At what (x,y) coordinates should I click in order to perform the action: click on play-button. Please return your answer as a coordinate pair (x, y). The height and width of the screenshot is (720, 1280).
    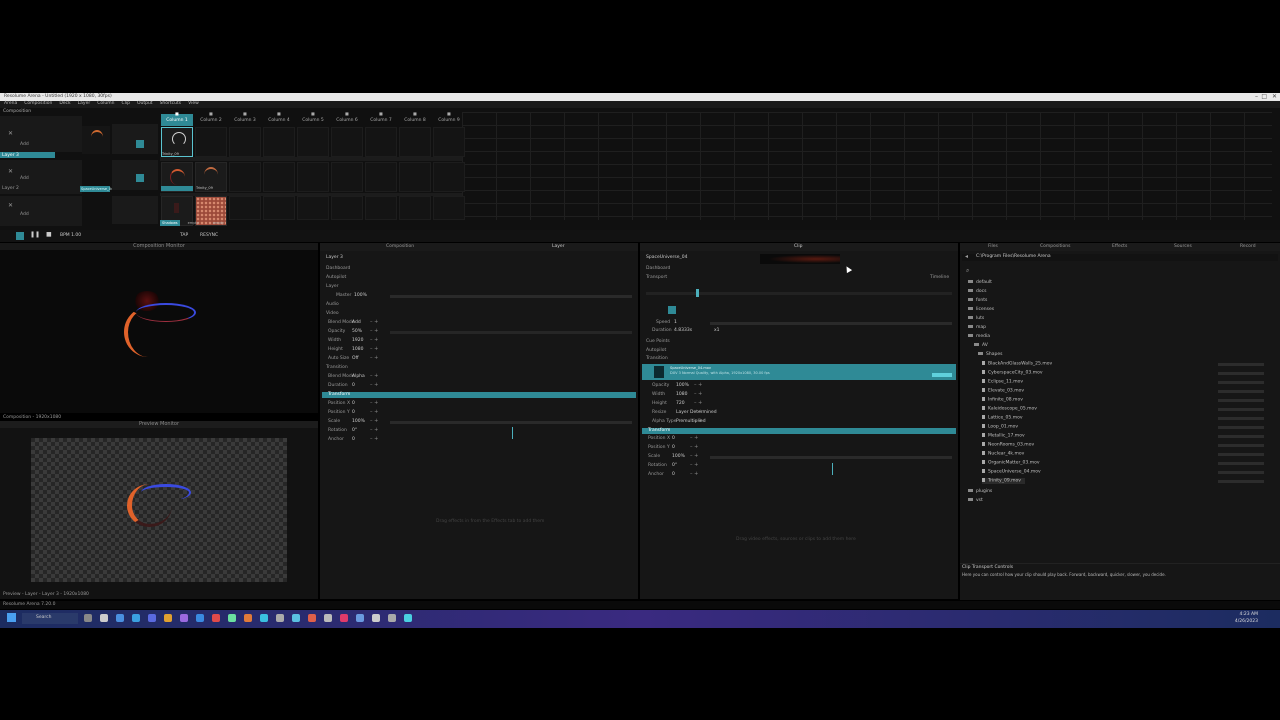
    Looking at the image, I should click on (20, 236).